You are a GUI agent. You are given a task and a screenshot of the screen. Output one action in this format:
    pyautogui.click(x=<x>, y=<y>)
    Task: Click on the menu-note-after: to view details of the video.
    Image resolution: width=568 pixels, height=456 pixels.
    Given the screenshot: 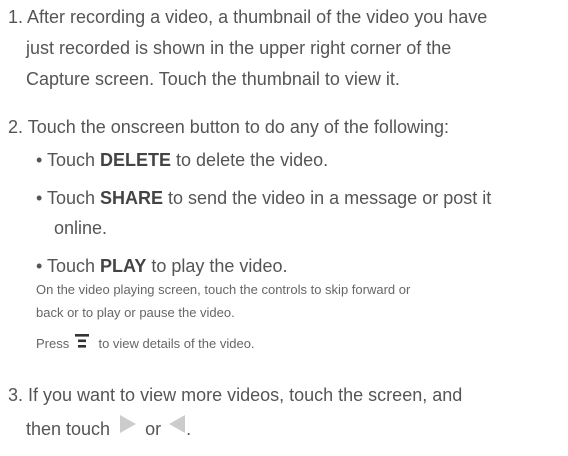 What is the action you would take?
    pyautogui.click(x=174, y=343)
    